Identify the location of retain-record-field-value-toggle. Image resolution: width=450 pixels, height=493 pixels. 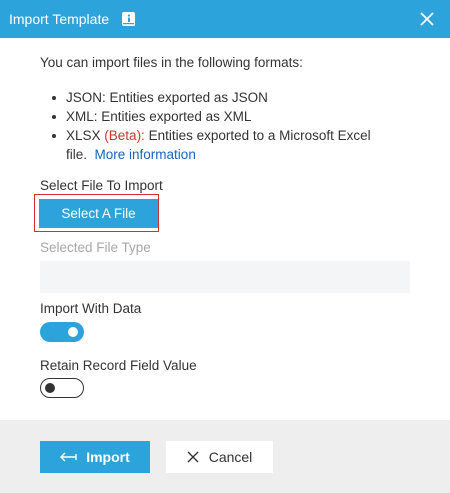
(62, 388).